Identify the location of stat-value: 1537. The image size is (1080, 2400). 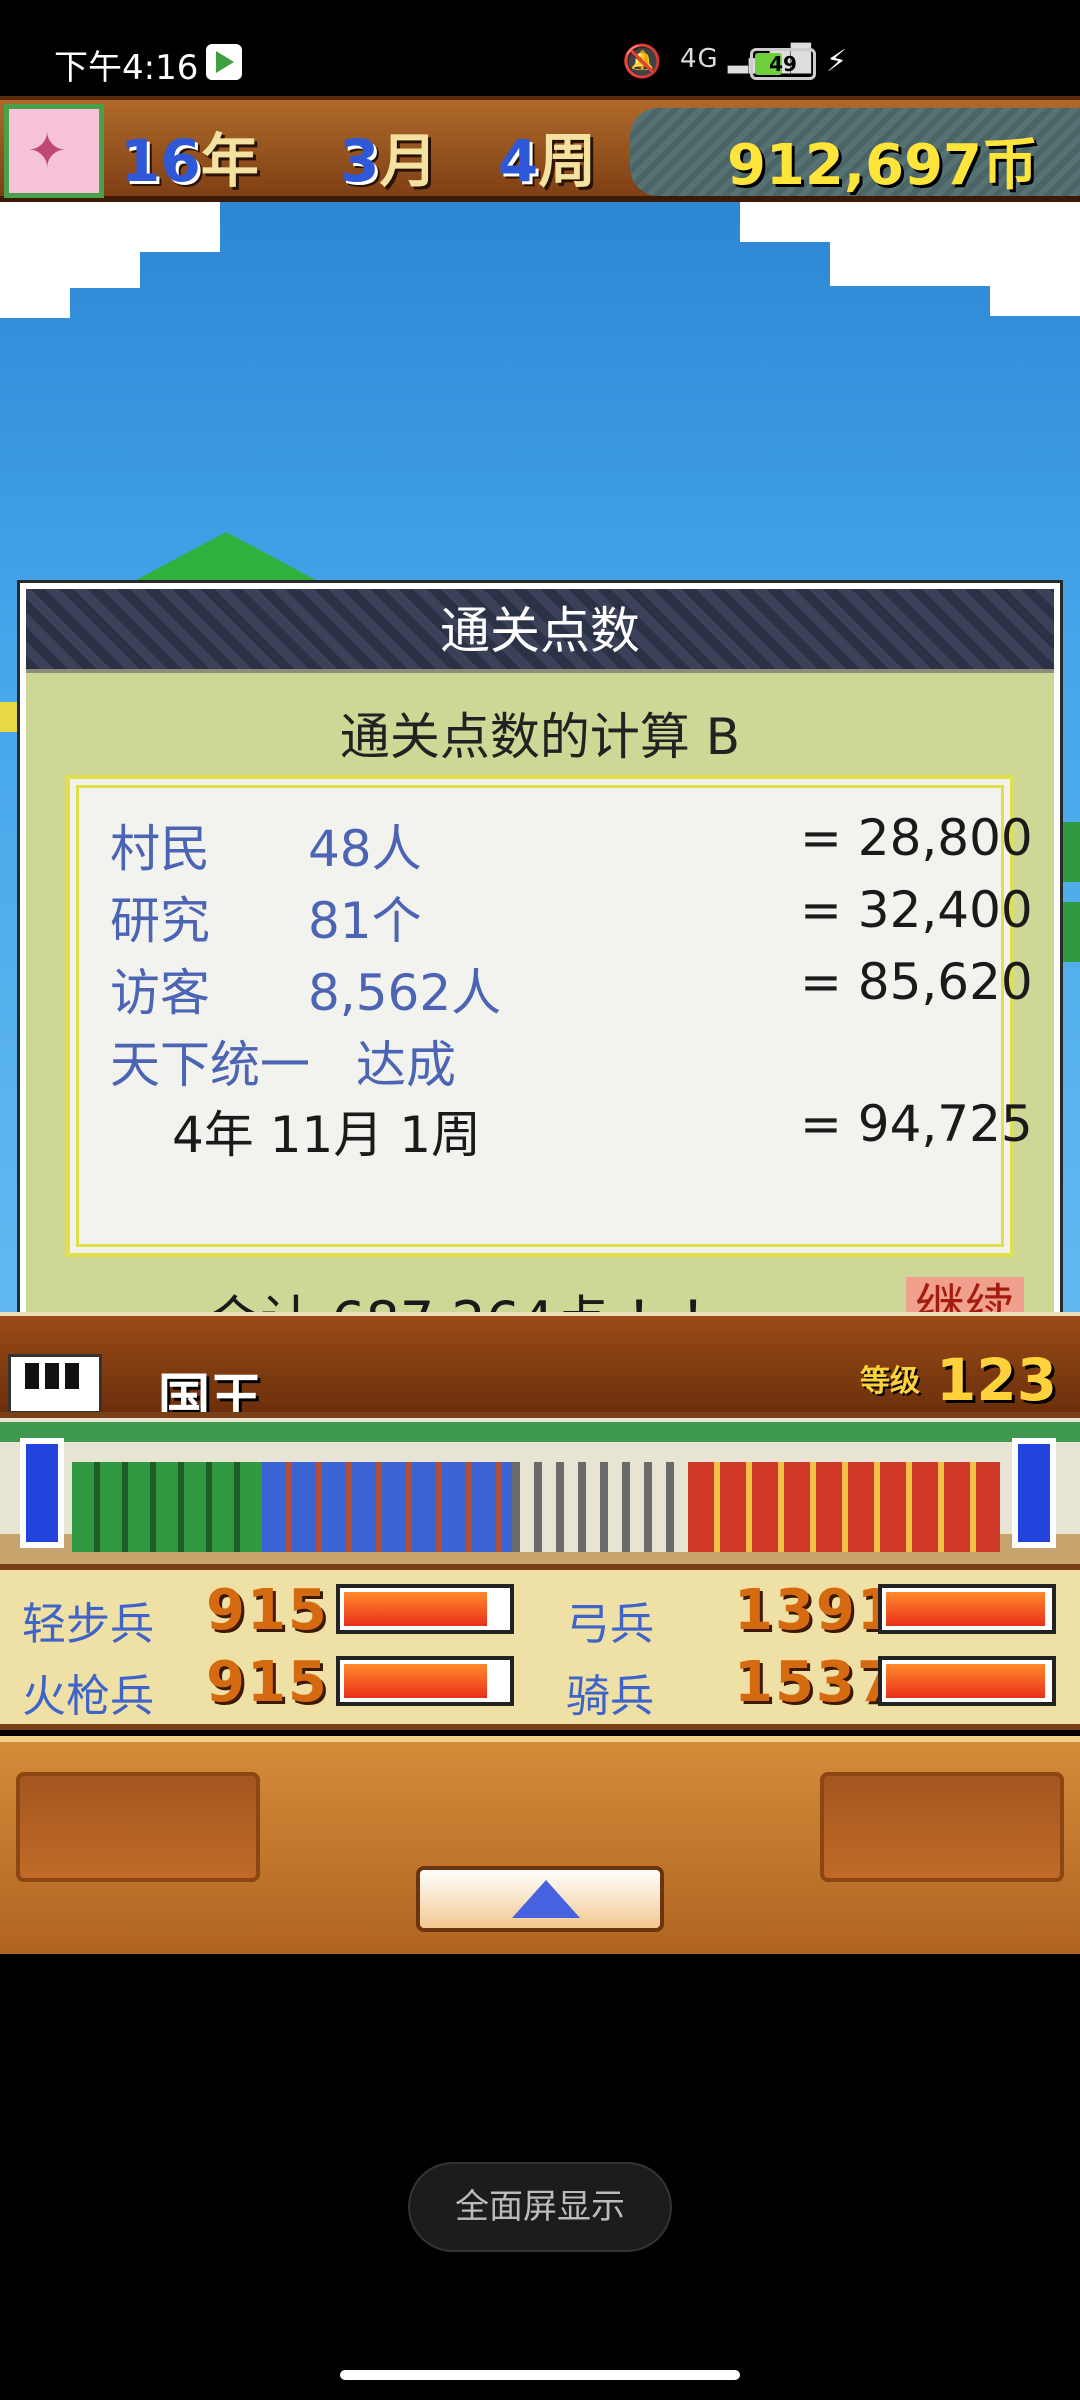
(816, 1682).